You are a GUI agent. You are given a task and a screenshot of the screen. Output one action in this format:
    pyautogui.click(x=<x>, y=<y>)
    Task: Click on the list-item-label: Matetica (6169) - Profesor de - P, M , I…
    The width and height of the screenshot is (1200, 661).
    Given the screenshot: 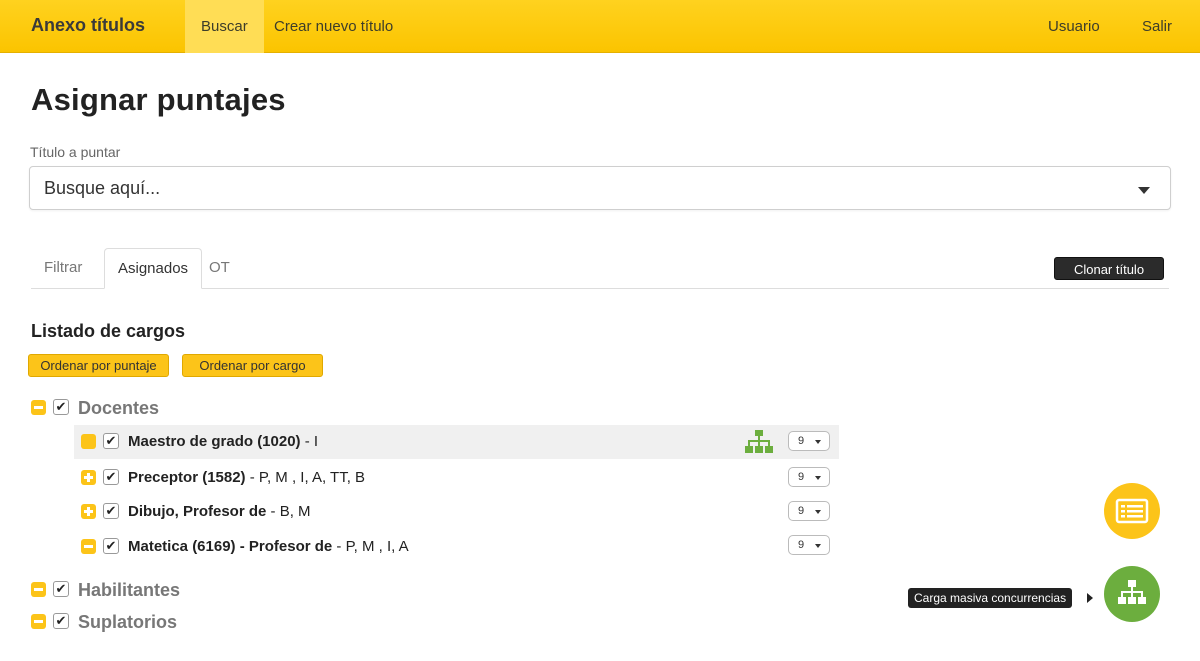 What is the action you would take?
    pyautogui.click(x=268, y=546)
    